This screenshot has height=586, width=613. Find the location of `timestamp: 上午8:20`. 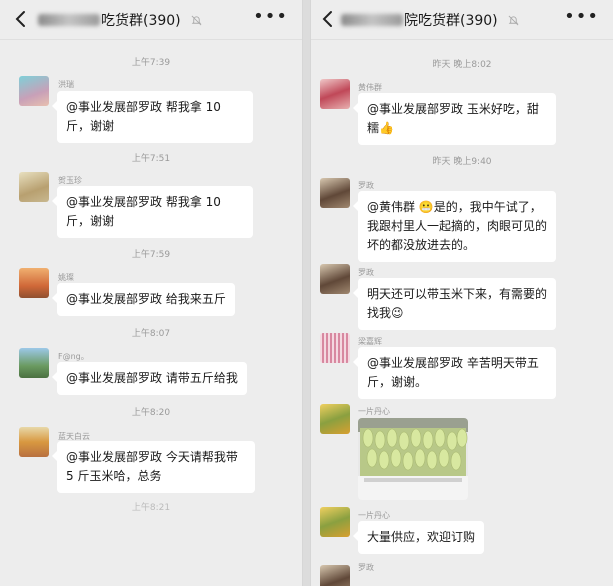

timestamp: 上午8:20 is located at coordinates (151, 413).